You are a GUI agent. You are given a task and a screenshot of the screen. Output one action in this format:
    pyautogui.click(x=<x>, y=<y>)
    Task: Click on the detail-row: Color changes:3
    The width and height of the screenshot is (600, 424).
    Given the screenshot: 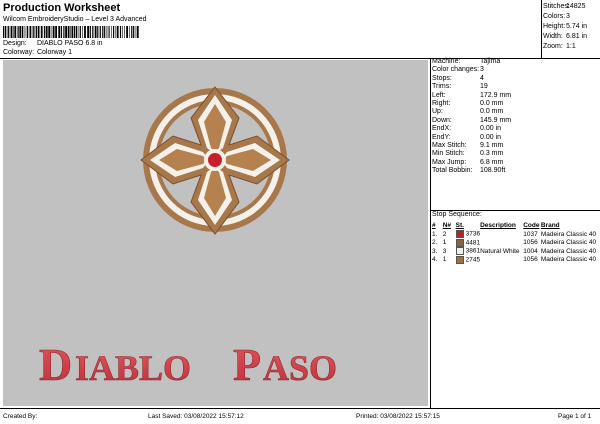 What is the action you would take?
    pyautogui.click(x=516, y=70)
    